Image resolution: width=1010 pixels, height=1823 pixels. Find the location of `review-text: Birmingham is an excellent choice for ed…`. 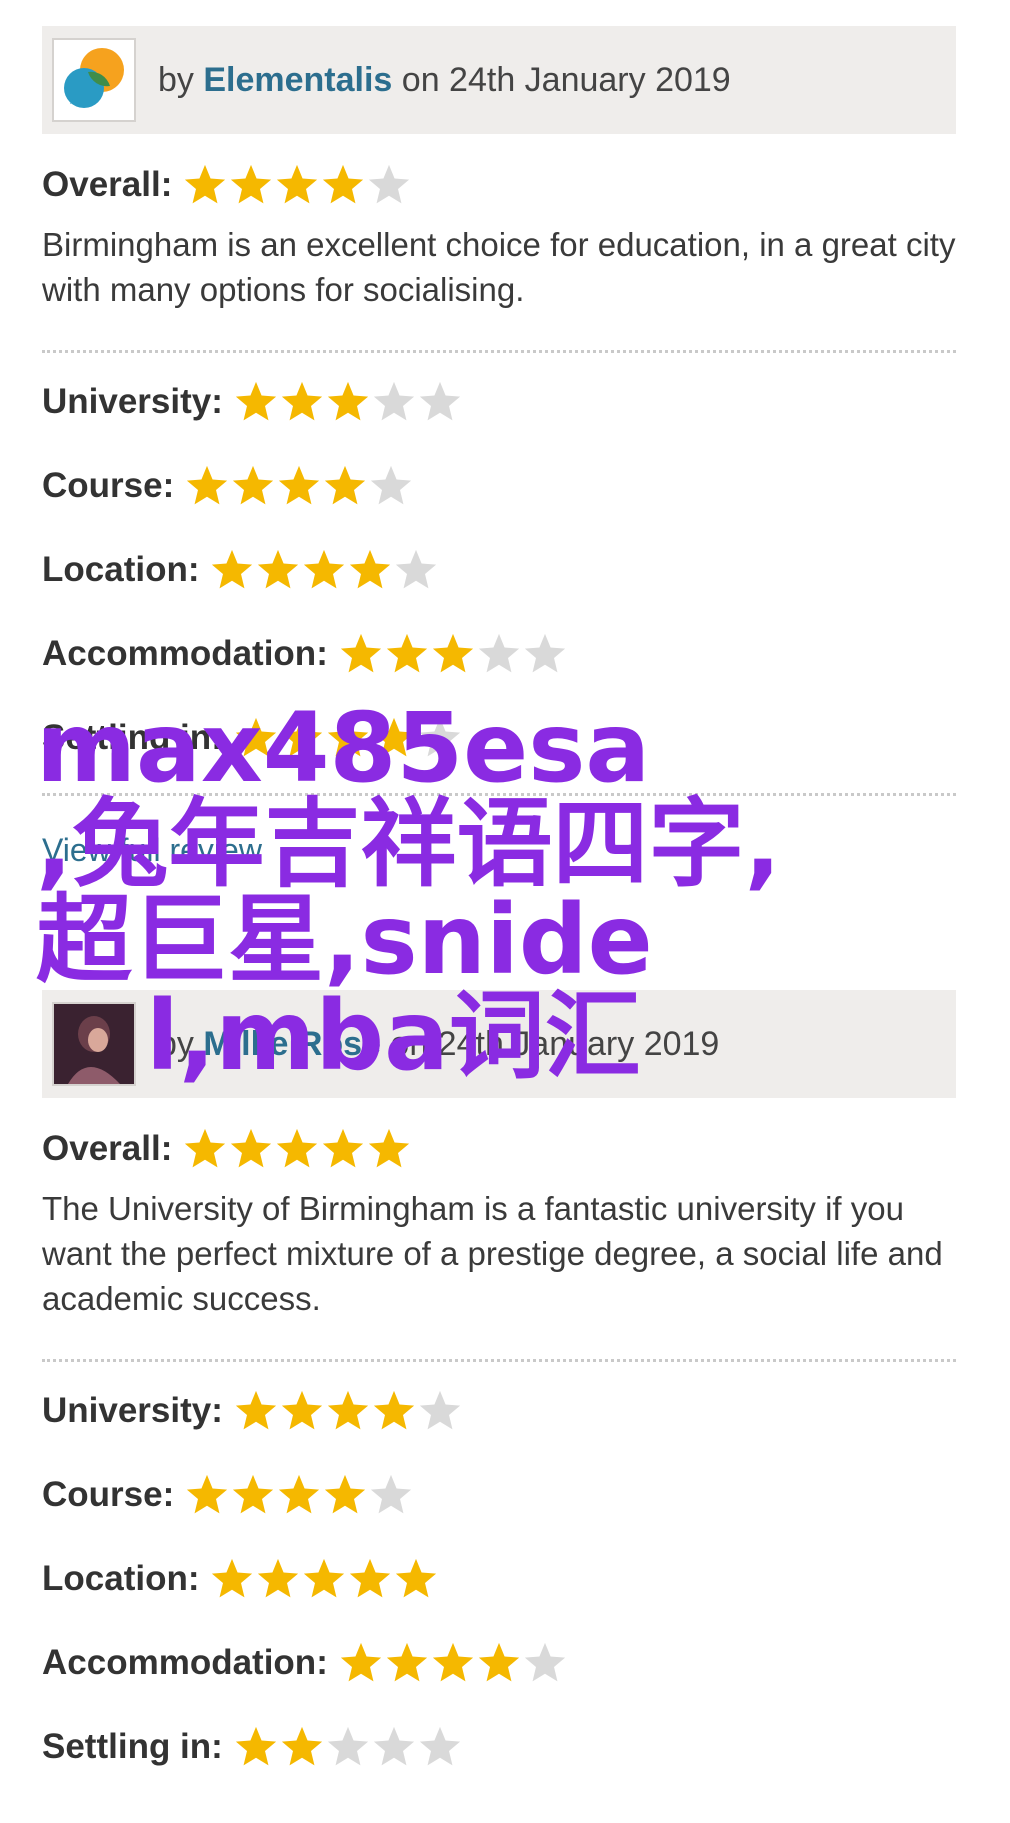

review-text: Birmingham is an excellent choice for ed… is located at coordinates (499, 267).